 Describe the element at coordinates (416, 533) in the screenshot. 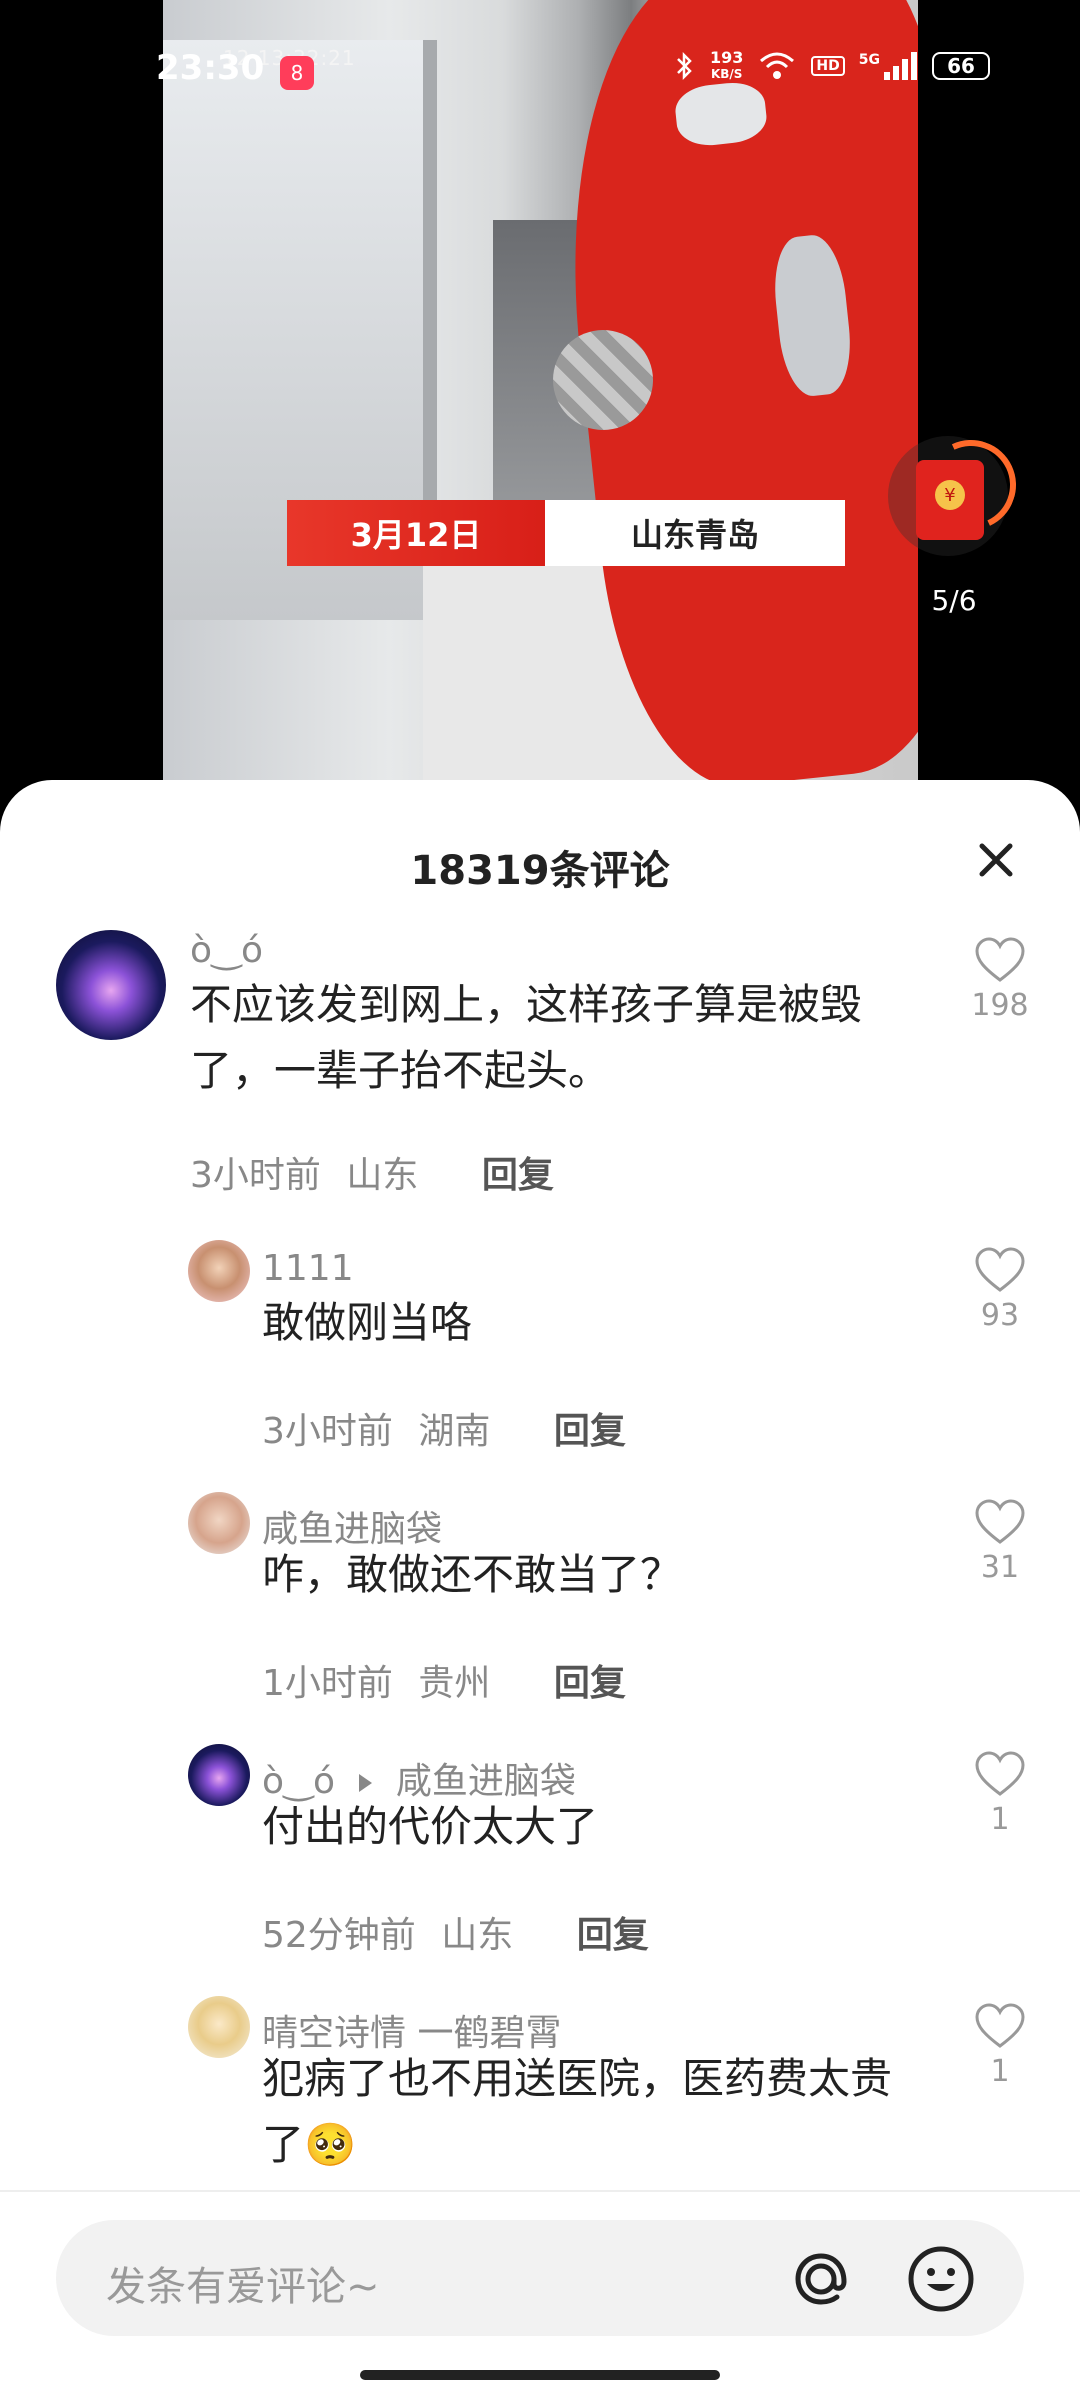

I see `date-label: 3月12日` at that location.